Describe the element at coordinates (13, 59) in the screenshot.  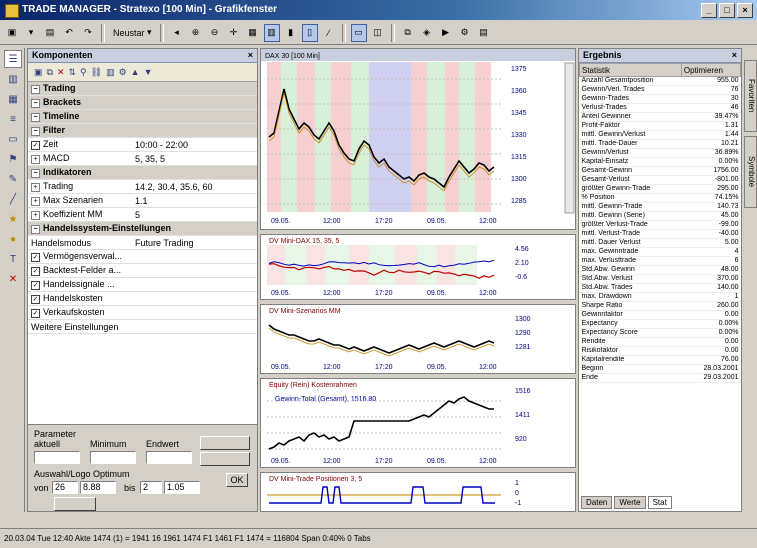
I see `components-tool-icon: ☰` at that location.